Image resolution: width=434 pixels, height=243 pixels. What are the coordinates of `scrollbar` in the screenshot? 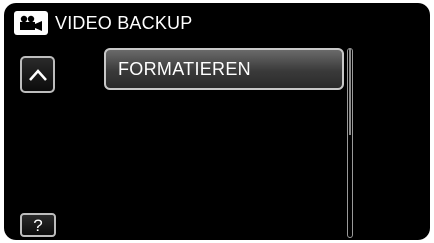 It's located at (350, 143).